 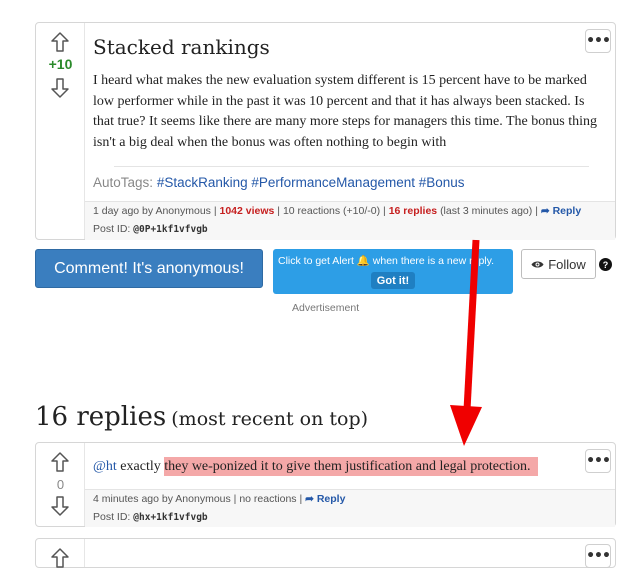 I want to click on eye-icon, so click(x=537, y=264).